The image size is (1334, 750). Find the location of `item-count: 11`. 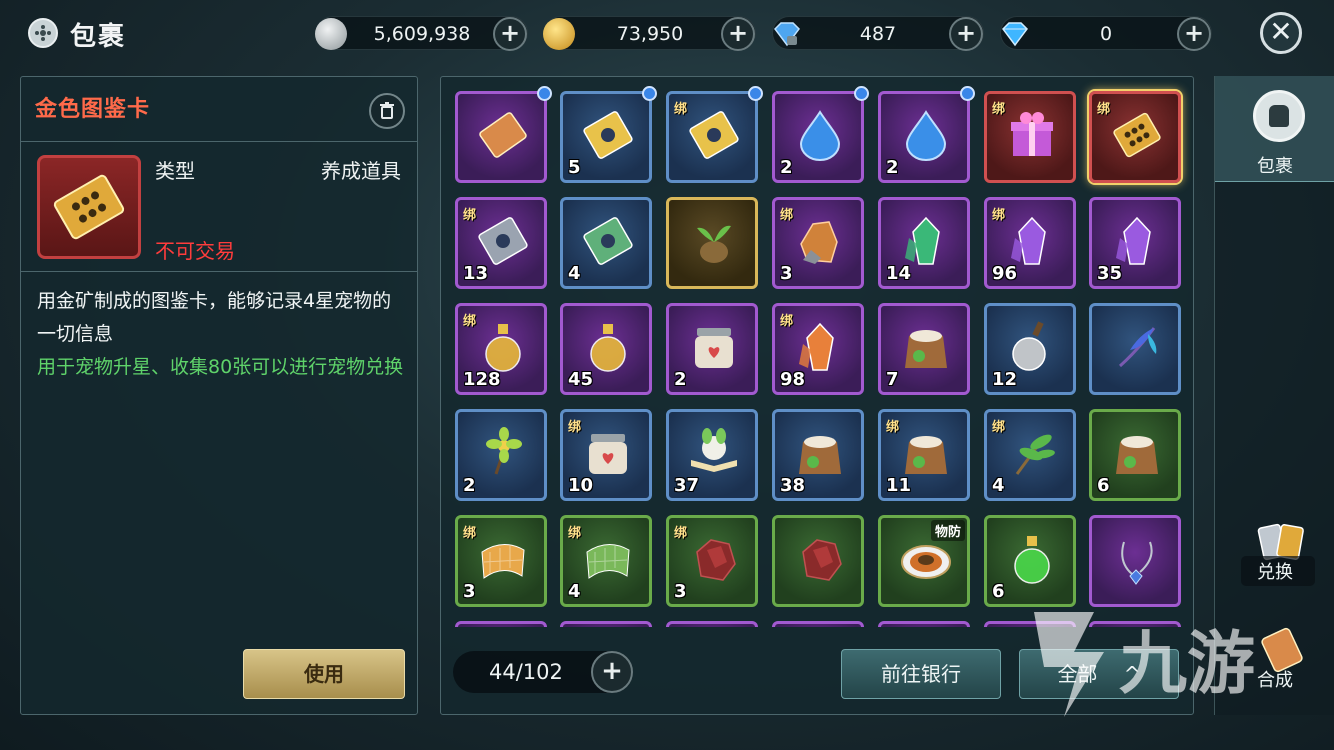

item-count: 11 is located at coordinates (899, 485).